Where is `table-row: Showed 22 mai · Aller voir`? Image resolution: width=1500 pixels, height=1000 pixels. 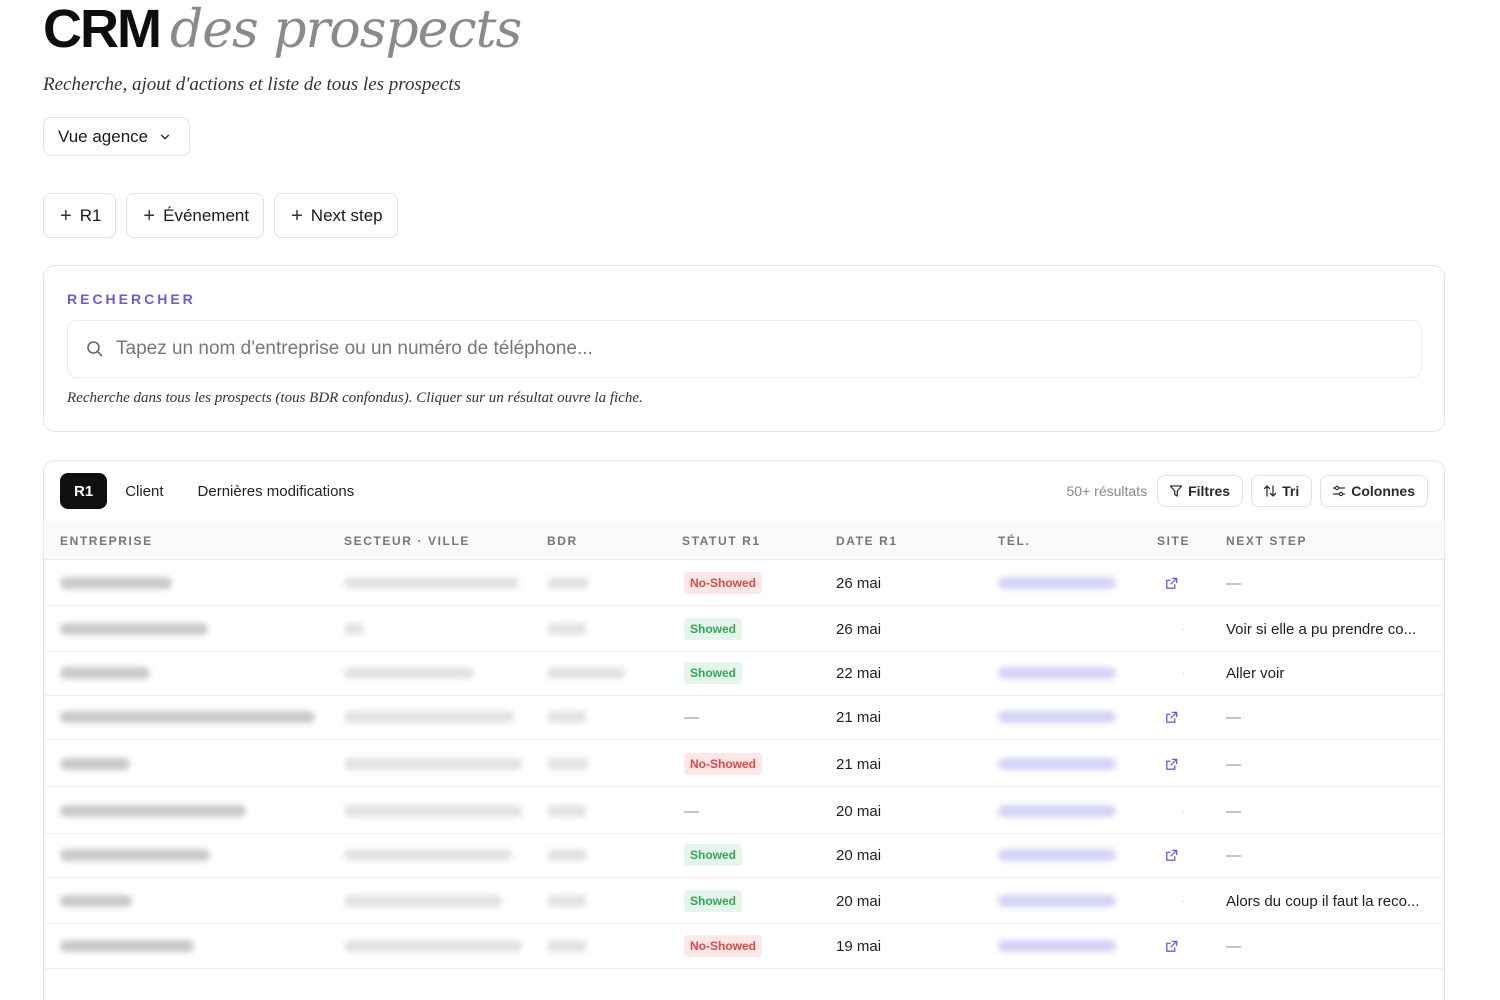 table-row: Showed 22 mai · Aller voir is located at coordinates (744, 673).